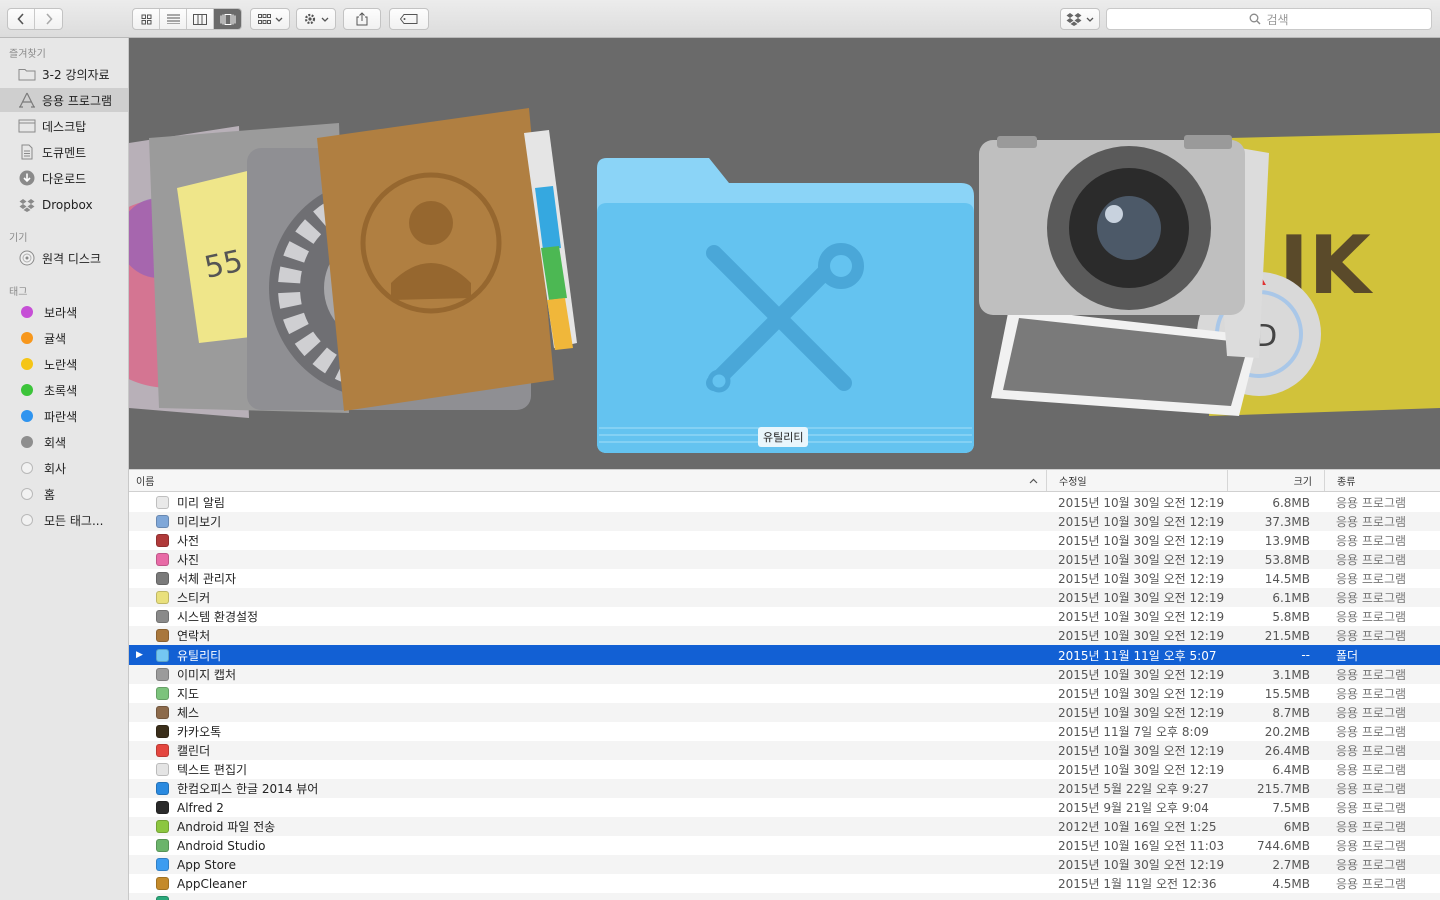 Image resolution: width=1440 pixels, height=900 pixels. What do you see at coordinates (1136, 480) in the screenshot?
I see `column-header-date: 수정일` at bounding box center [1136, 480].